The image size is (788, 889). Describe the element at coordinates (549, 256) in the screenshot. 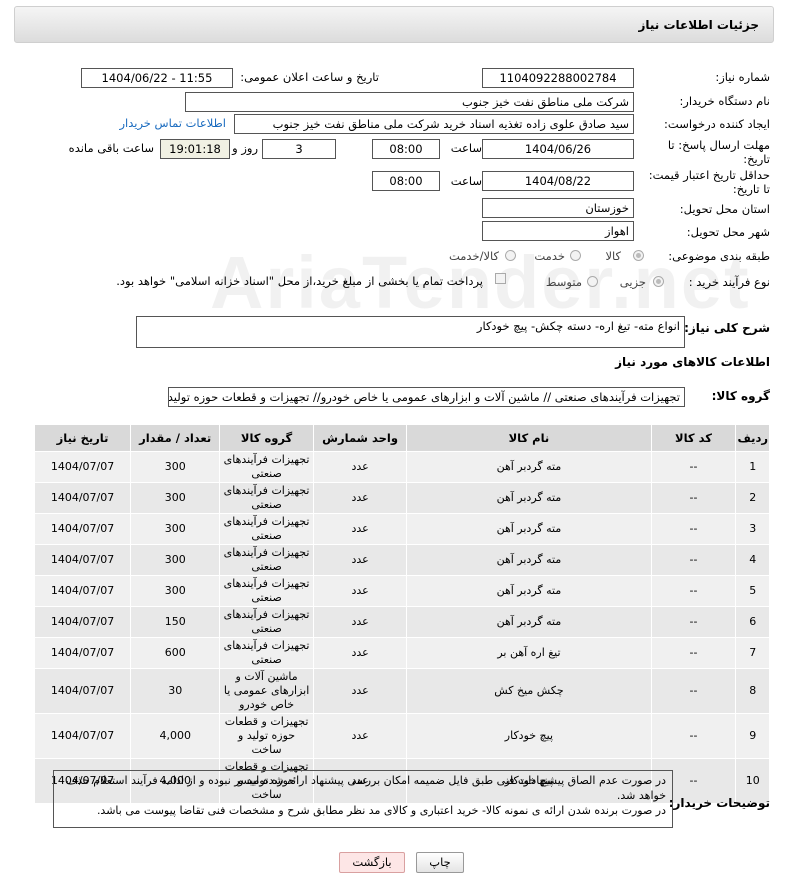

I see `category-service-label: خدمت` at that location.